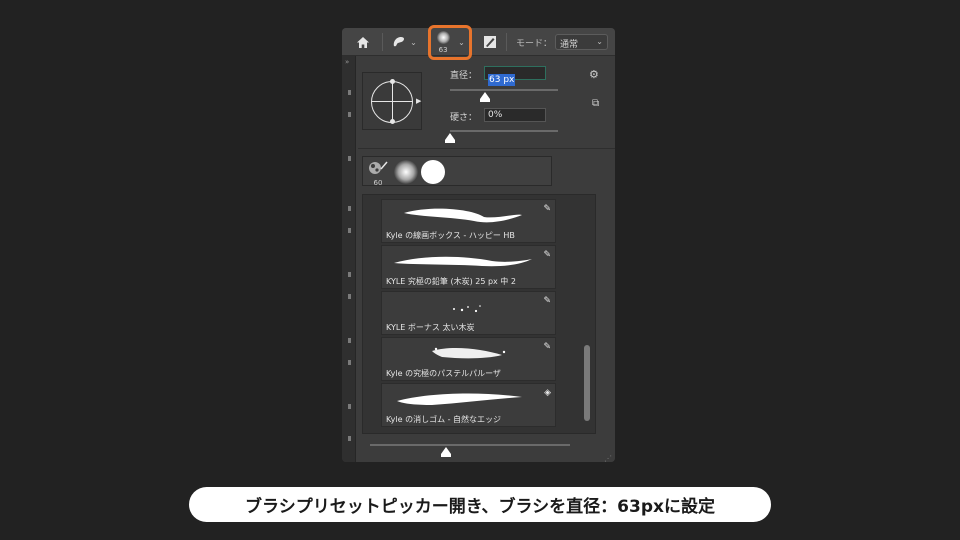  I want to click on brush-settings-toggle-icon, so click(490, 42).